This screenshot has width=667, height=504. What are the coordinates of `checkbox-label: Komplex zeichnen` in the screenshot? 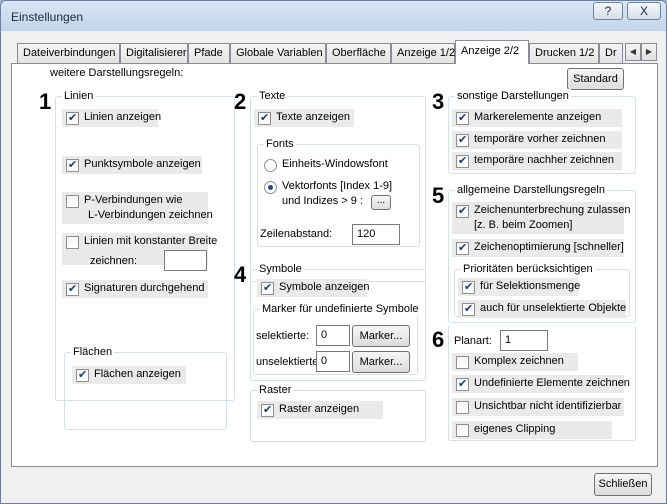 It's located at (519, 361).